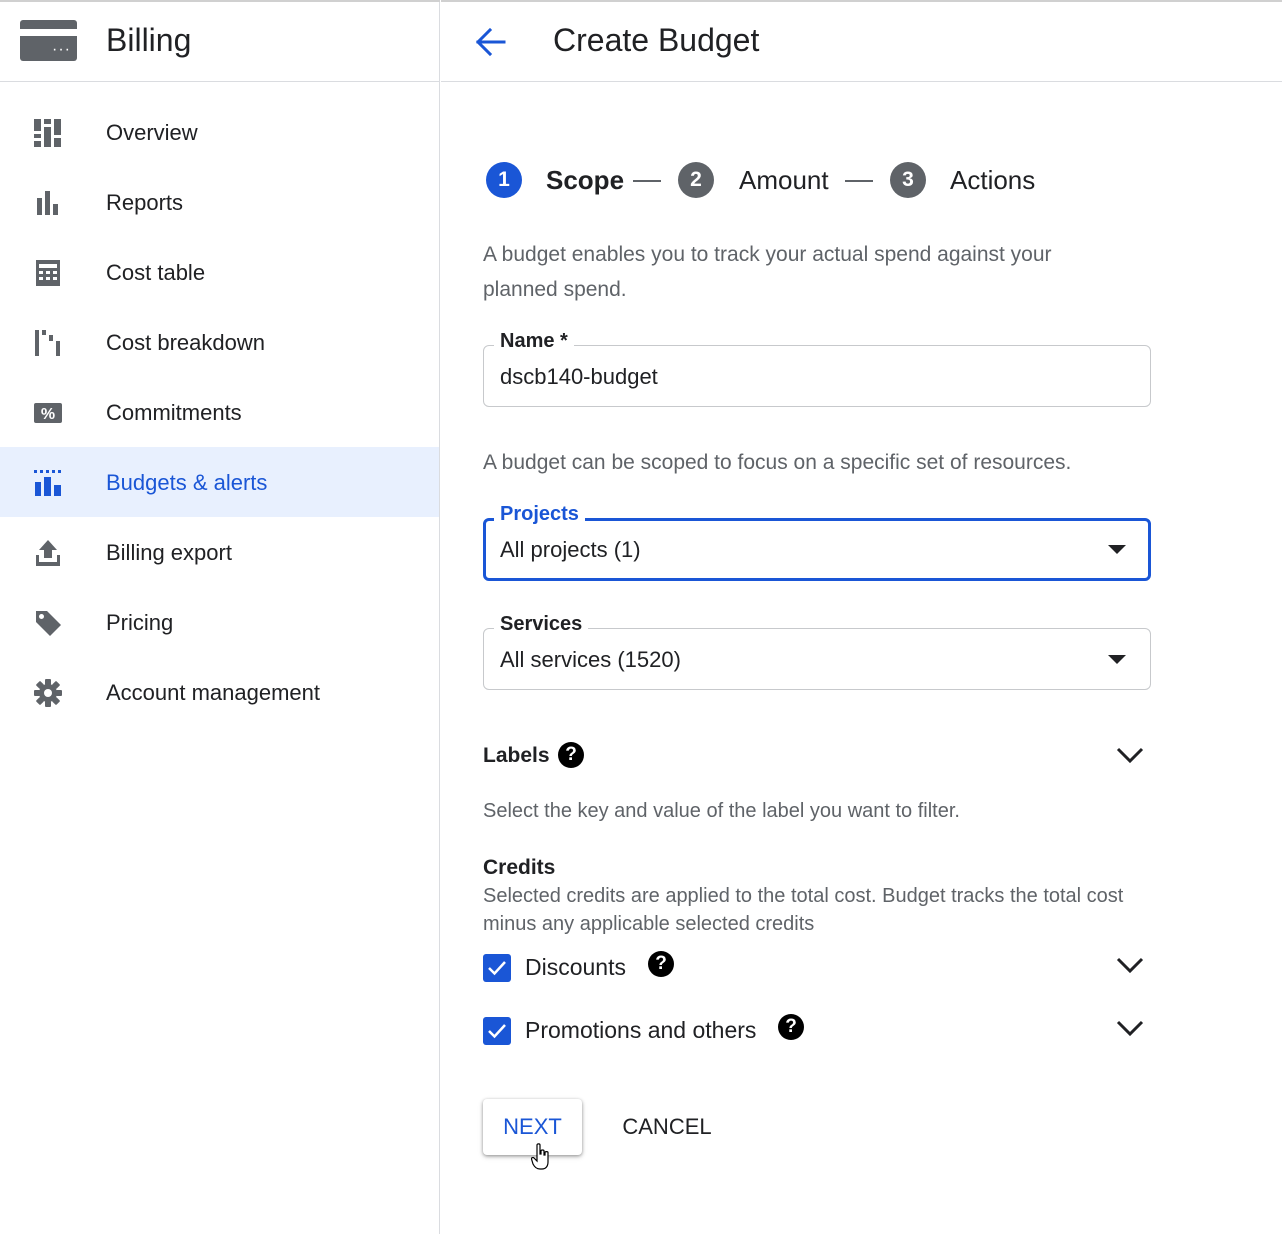 This screenshot has width=1282, height=1234. I want to click on discounts-checkbox, so click(497, 968).